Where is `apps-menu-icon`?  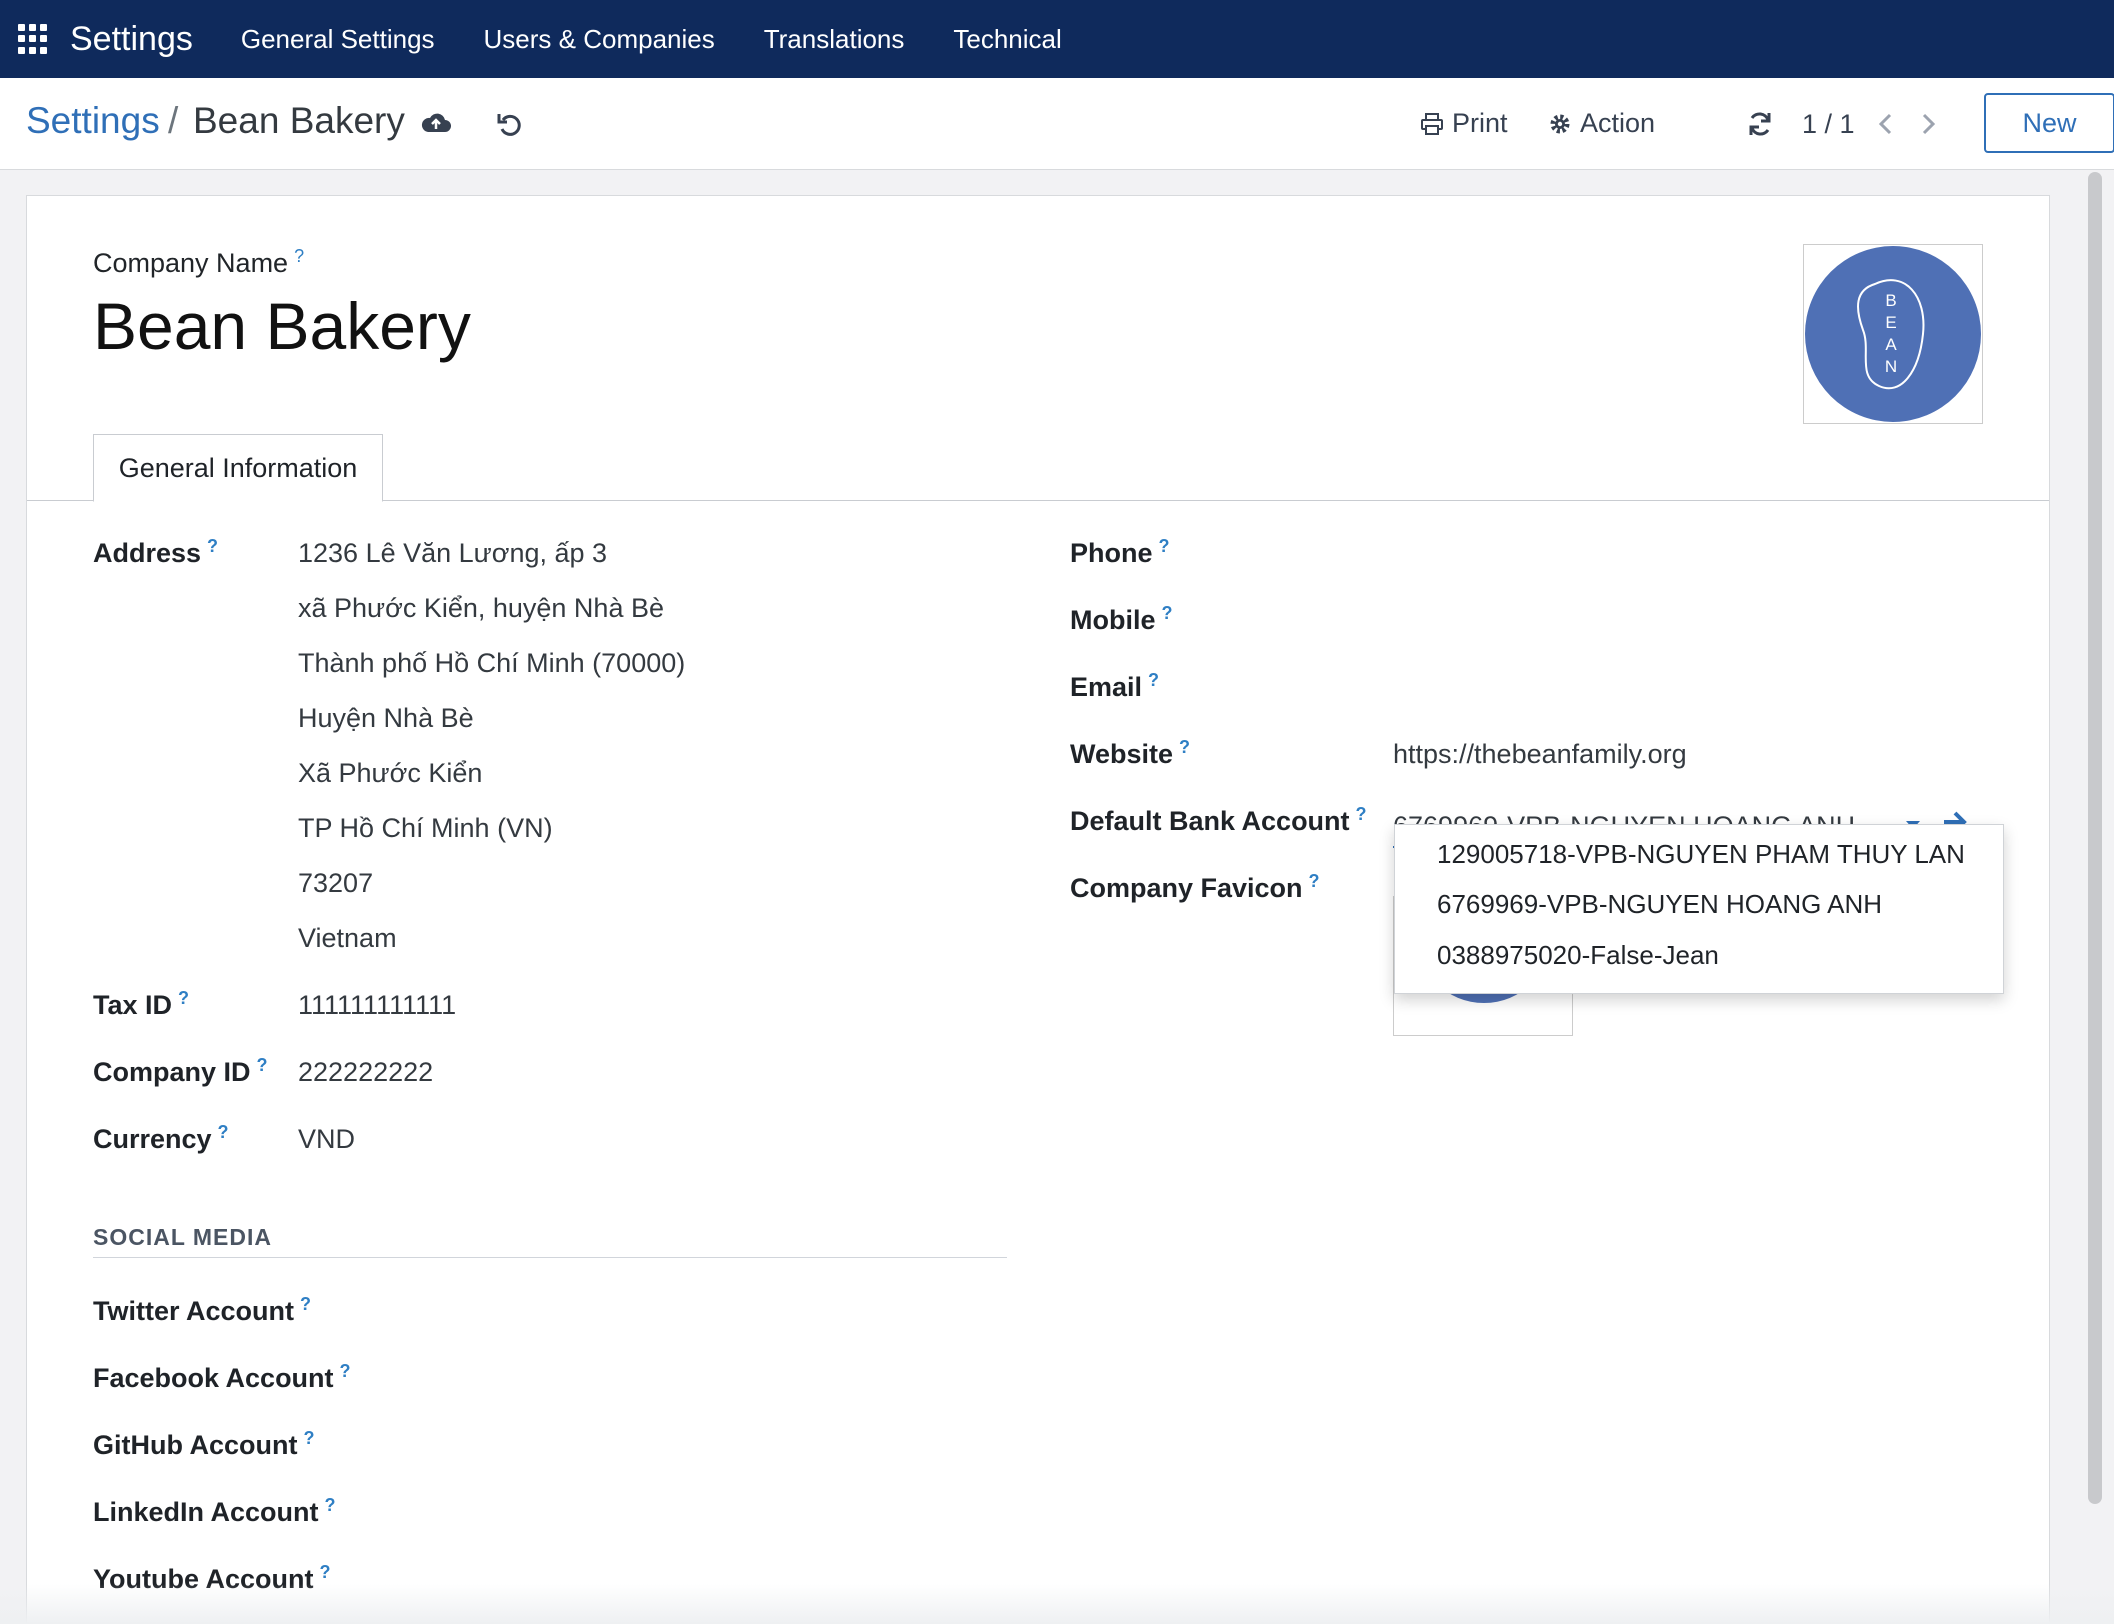
apps-menu-icon is located at coordinates (33, 39).